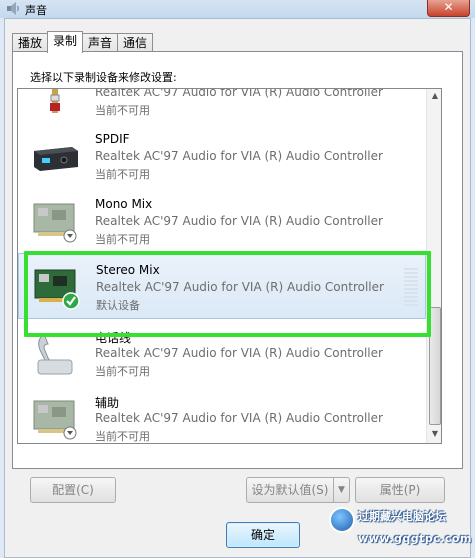 The height and width of the screenshot is (558, 475). I want to click on window-title: 声音, so click(36, 10).